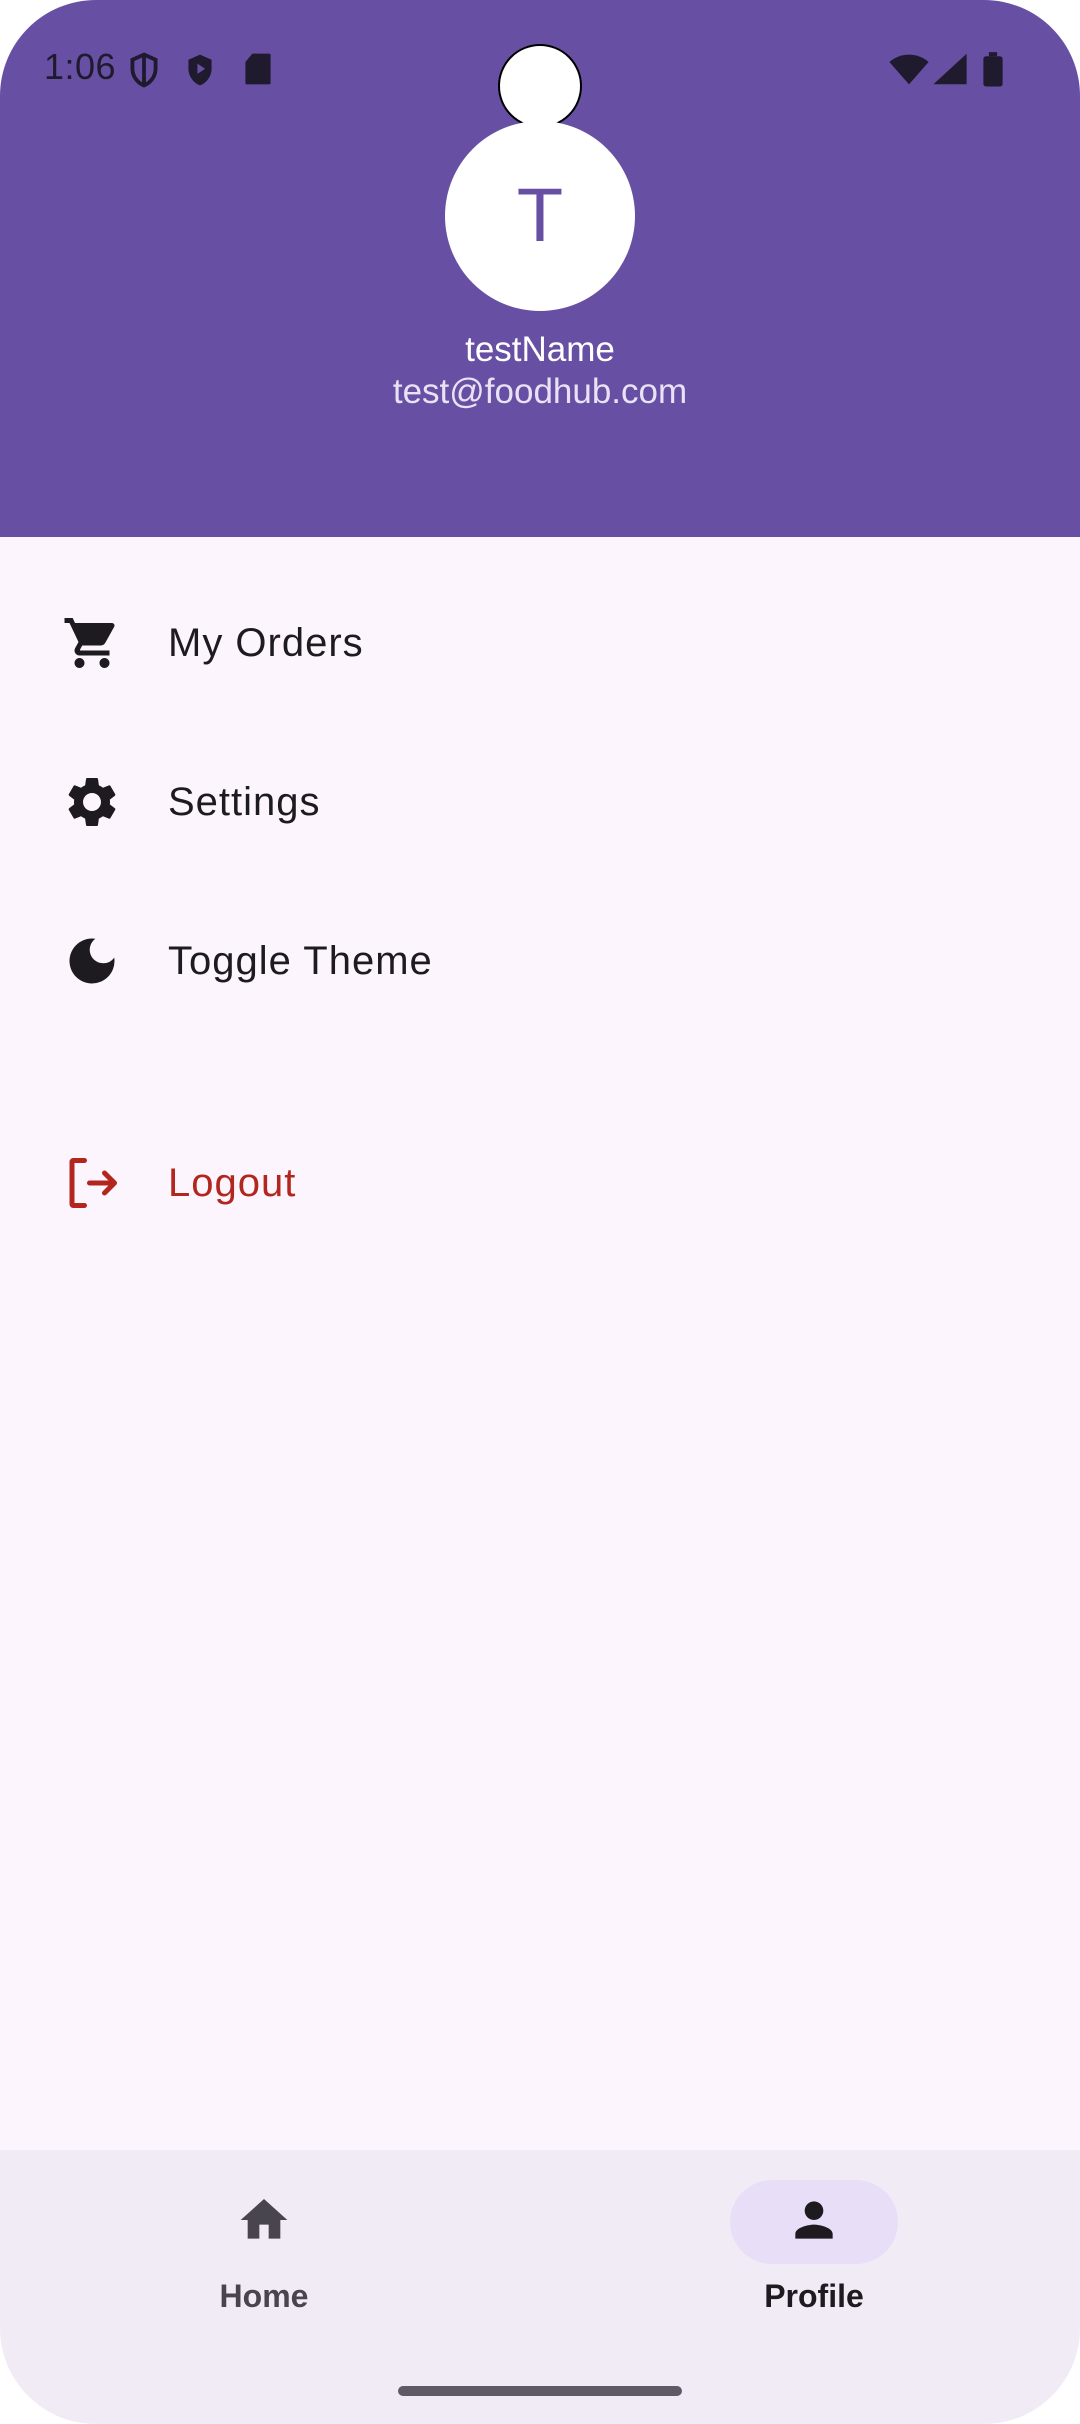 This screenshot has height=2424, width=1080. I want to click on menu-item-logout: Logout, so click(540, 1183).